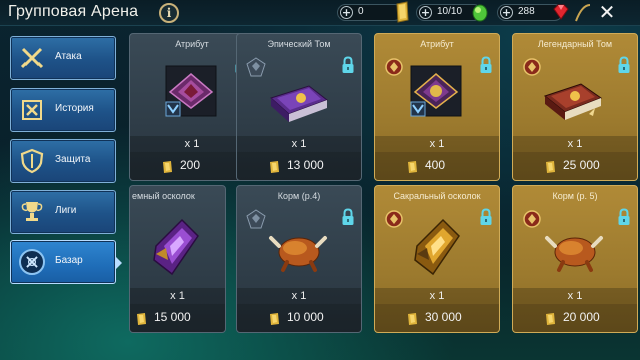 The image size is (640, 360). Describe the element at coordinates (581, 317) in the screenshot. I see `price-value: 20 000` at that location.